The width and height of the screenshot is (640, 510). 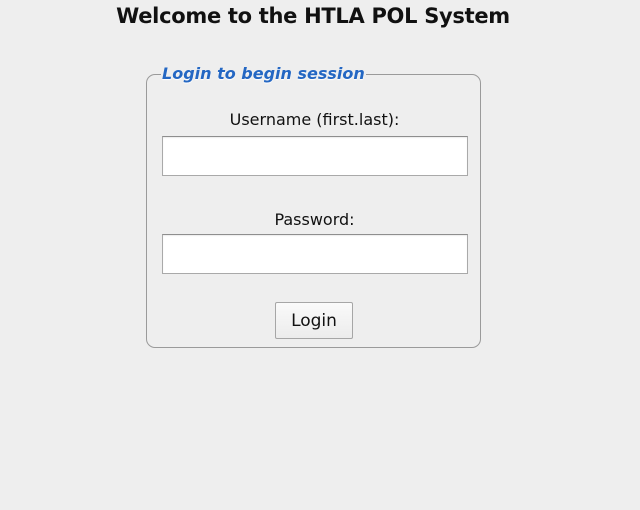 I want to click on password-label: Password:, so click(x=314, y=219).